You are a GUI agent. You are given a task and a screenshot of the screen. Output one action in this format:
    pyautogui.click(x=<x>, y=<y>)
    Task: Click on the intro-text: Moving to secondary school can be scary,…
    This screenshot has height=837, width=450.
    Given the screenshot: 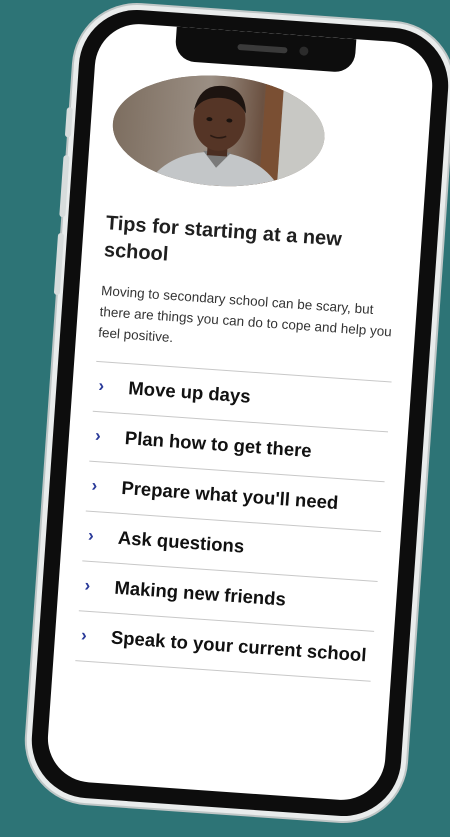 What is the action you would take?
    pyautogui.click(x=245, y=314)
    